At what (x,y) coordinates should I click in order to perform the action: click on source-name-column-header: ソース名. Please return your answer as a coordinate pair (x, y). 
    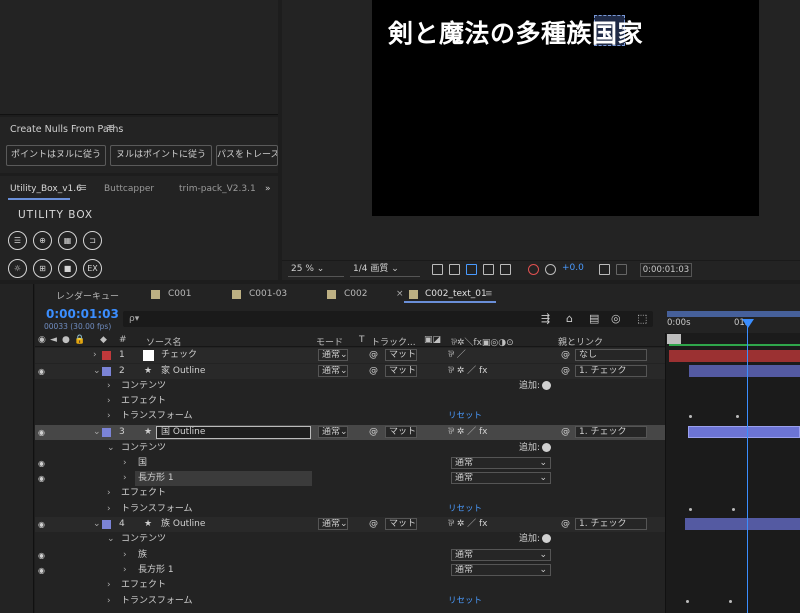
    Looking at the image, I should click on (164, 341).